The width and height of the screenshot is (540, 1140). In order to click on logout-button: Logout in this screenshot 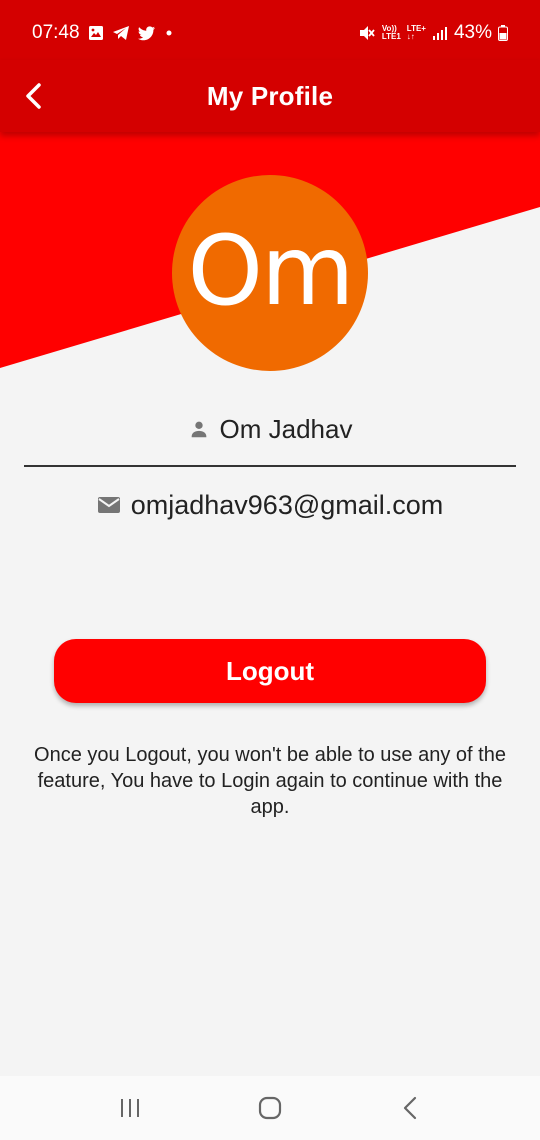, I will do `click(270, 671)`.